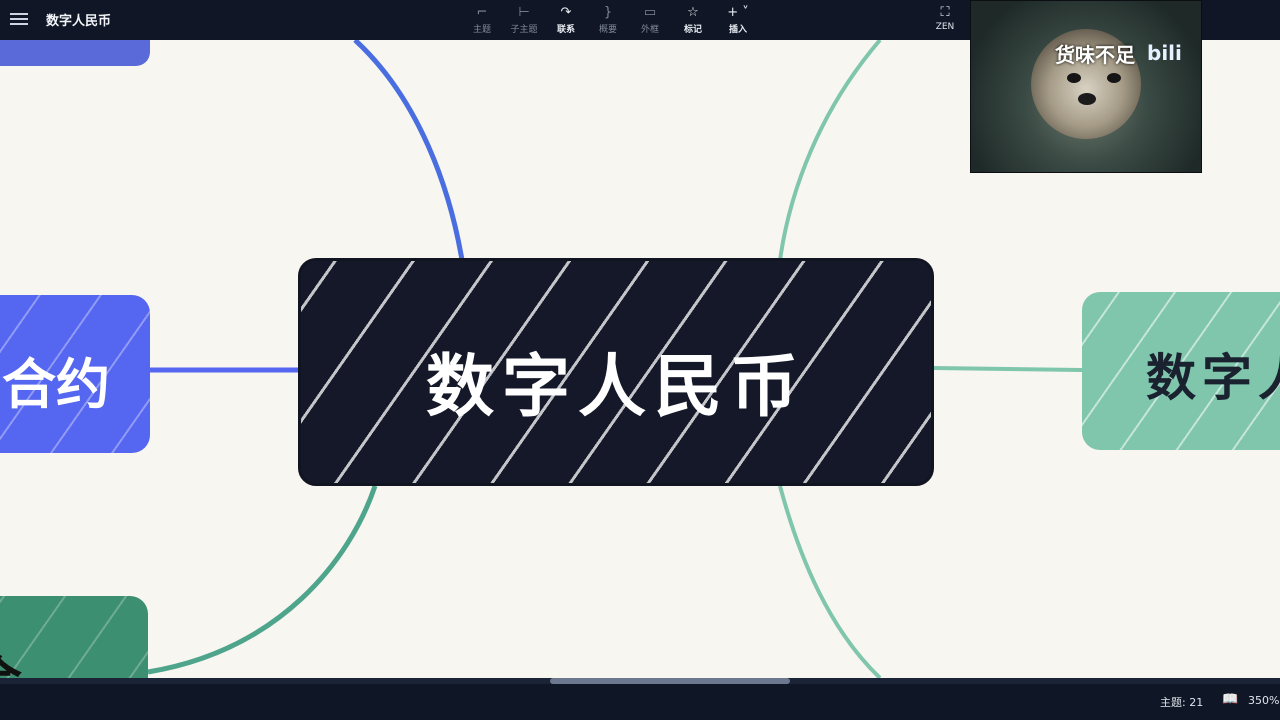  Describe the element at coordinates (615, 387) in the screenshot. I see `central-topic-label: 数字人民币` at that location.